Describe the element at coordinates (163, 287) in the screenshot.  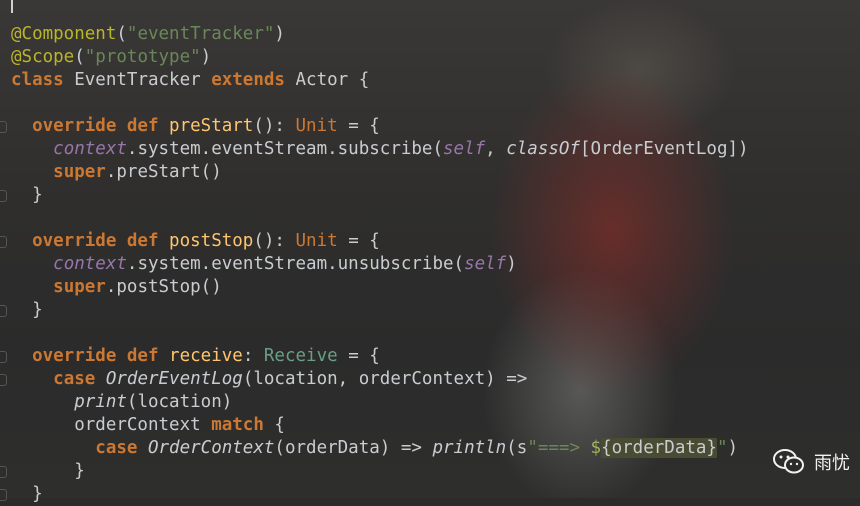
I see `code-token: .postStop()` at that location.